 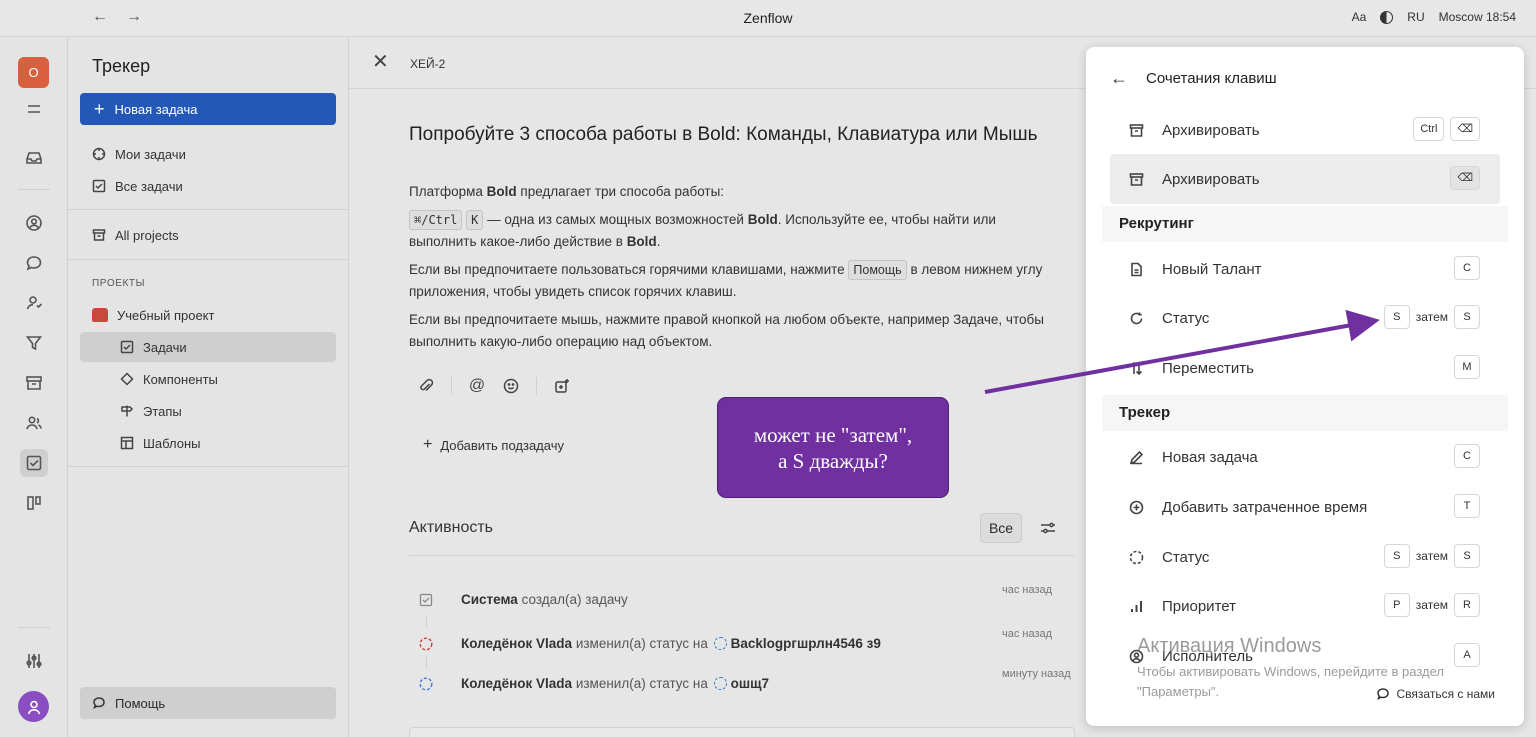 I want to click on emoji-icon, so click(x=511, y=386).